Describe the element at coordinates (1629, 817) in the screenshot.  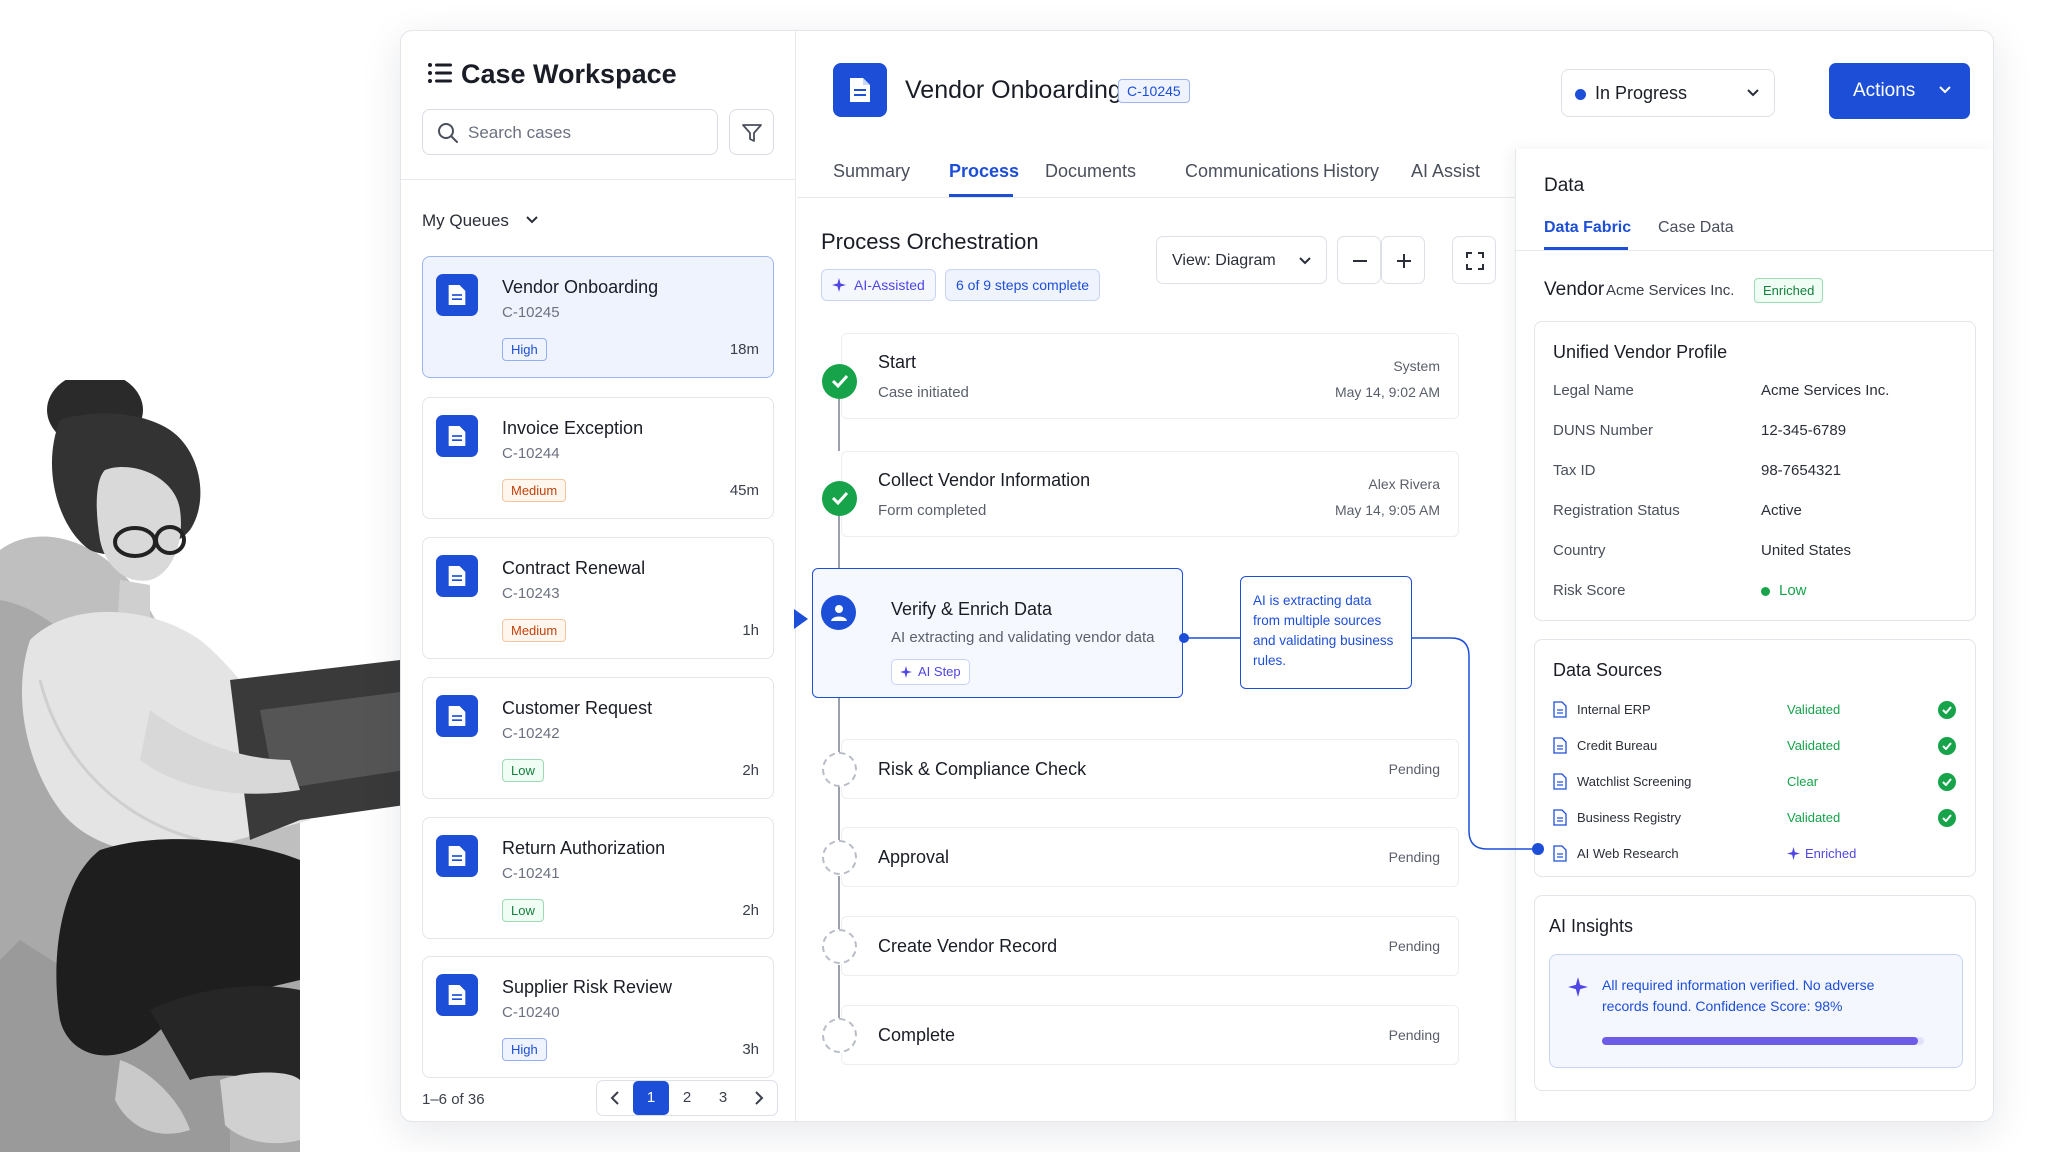
I see `source-name: Business Registry` at that location.